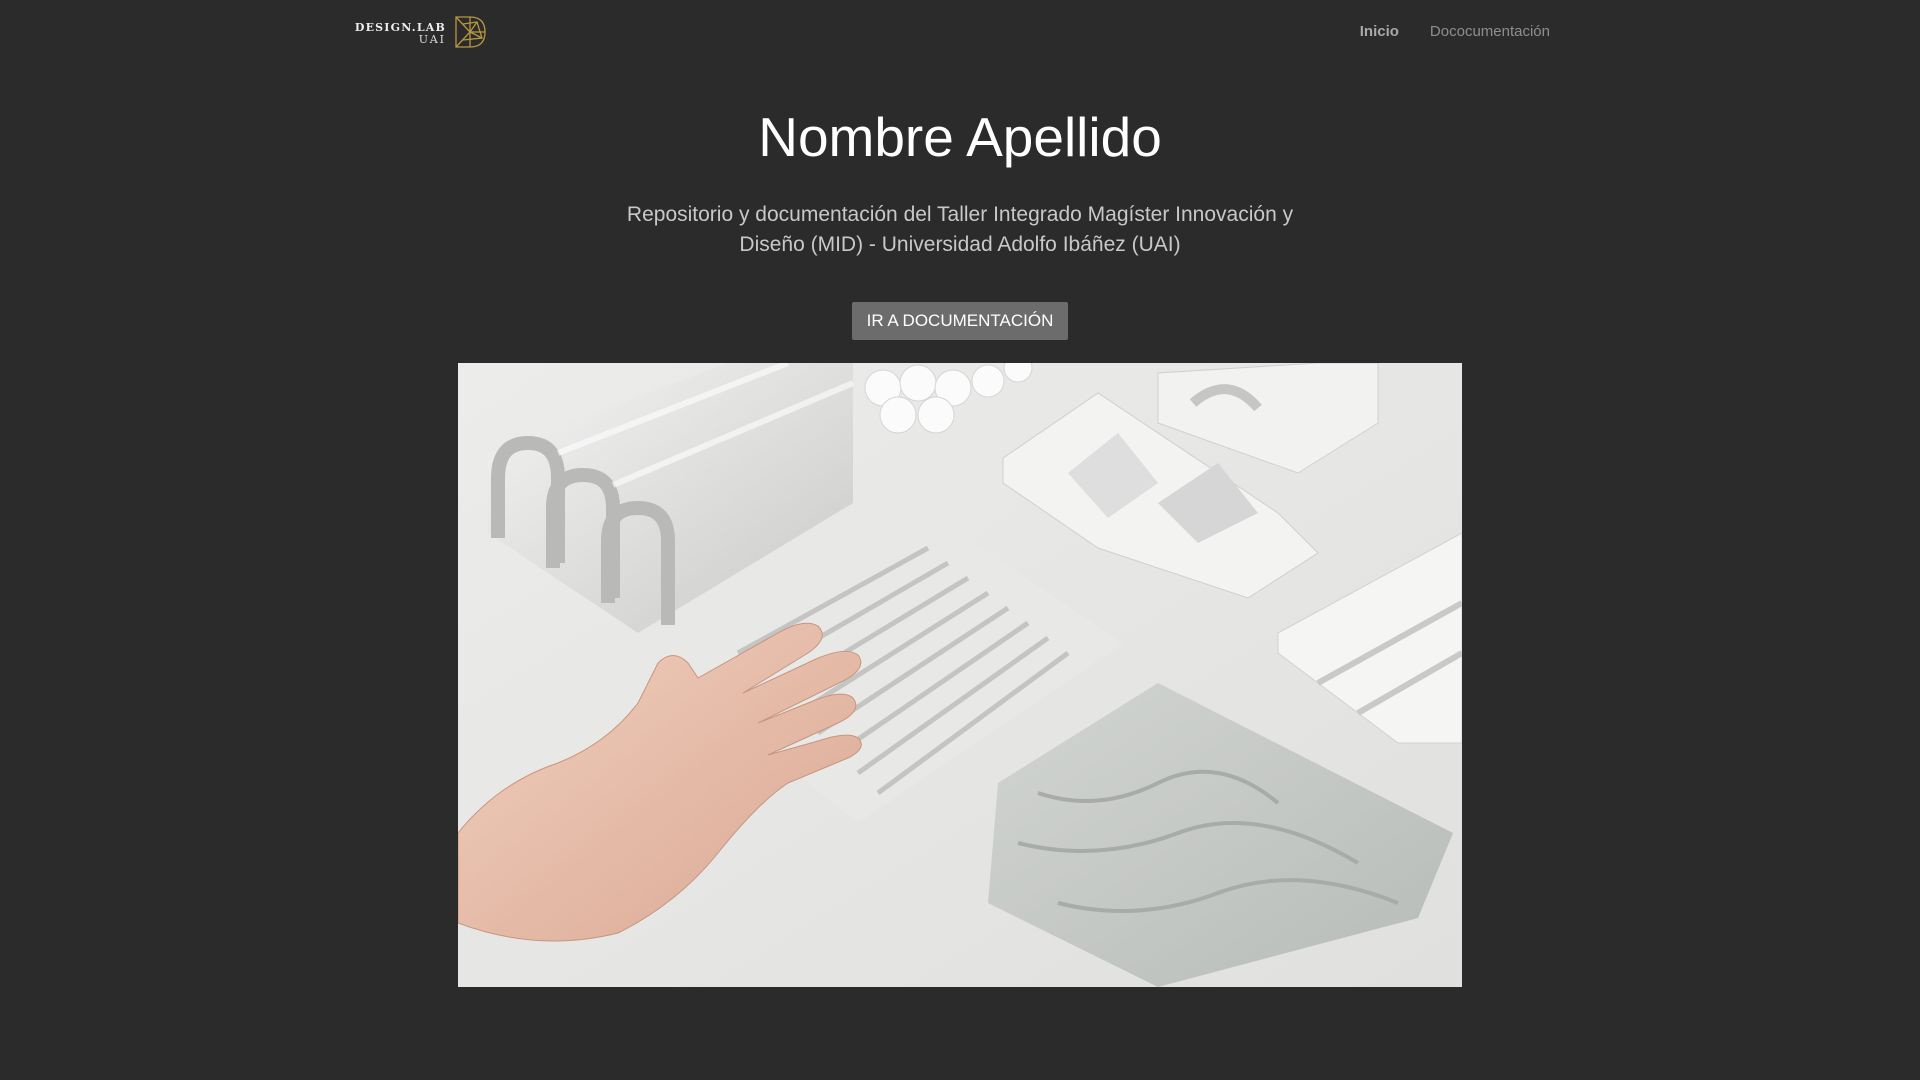 Image resolution: width=1920 pixels, height=1080 pixels. What do you see at coordinates (432, 39) in the screenshot?
I see `logo-line2: UAI` at bounding box center [432, 39].